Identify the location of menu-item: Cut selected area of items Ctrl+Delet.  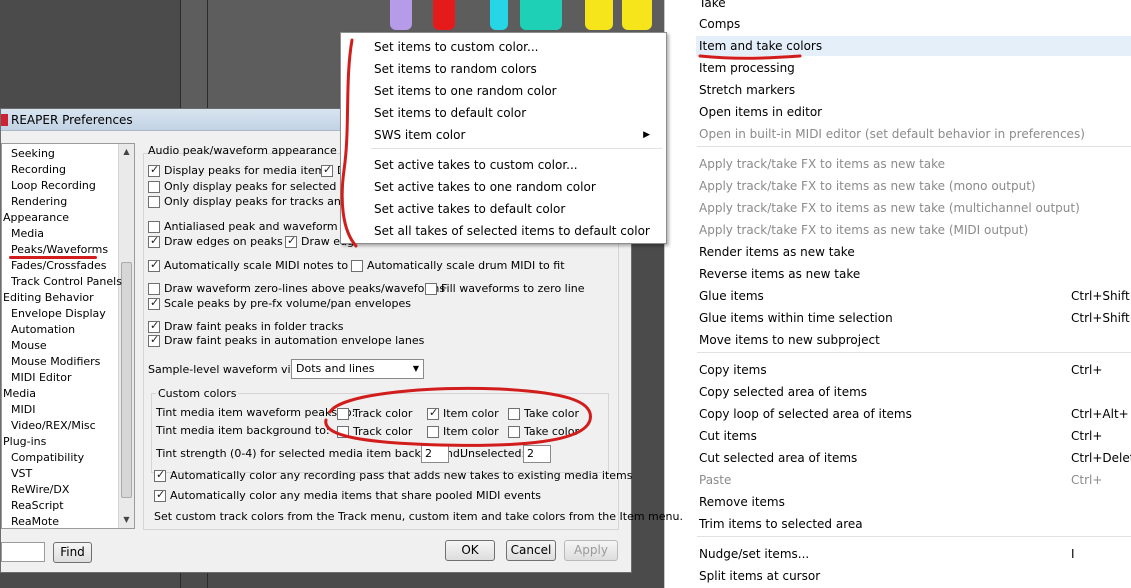
(915, 458).